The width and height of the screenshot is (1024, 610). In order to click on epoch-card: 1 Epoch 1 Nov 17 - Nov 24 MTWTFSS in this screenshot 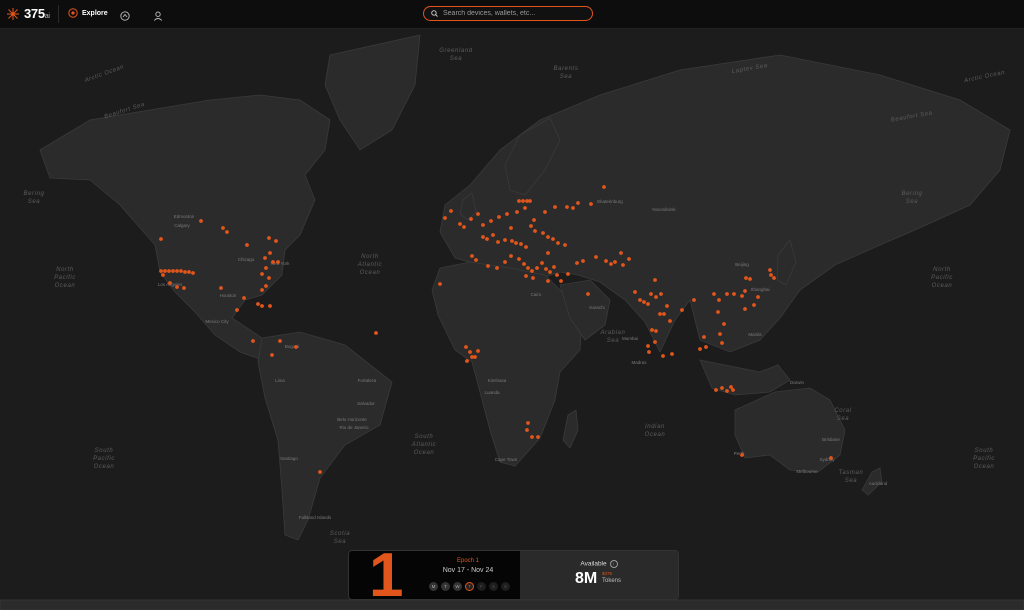, I will do `click(434, 575)`.